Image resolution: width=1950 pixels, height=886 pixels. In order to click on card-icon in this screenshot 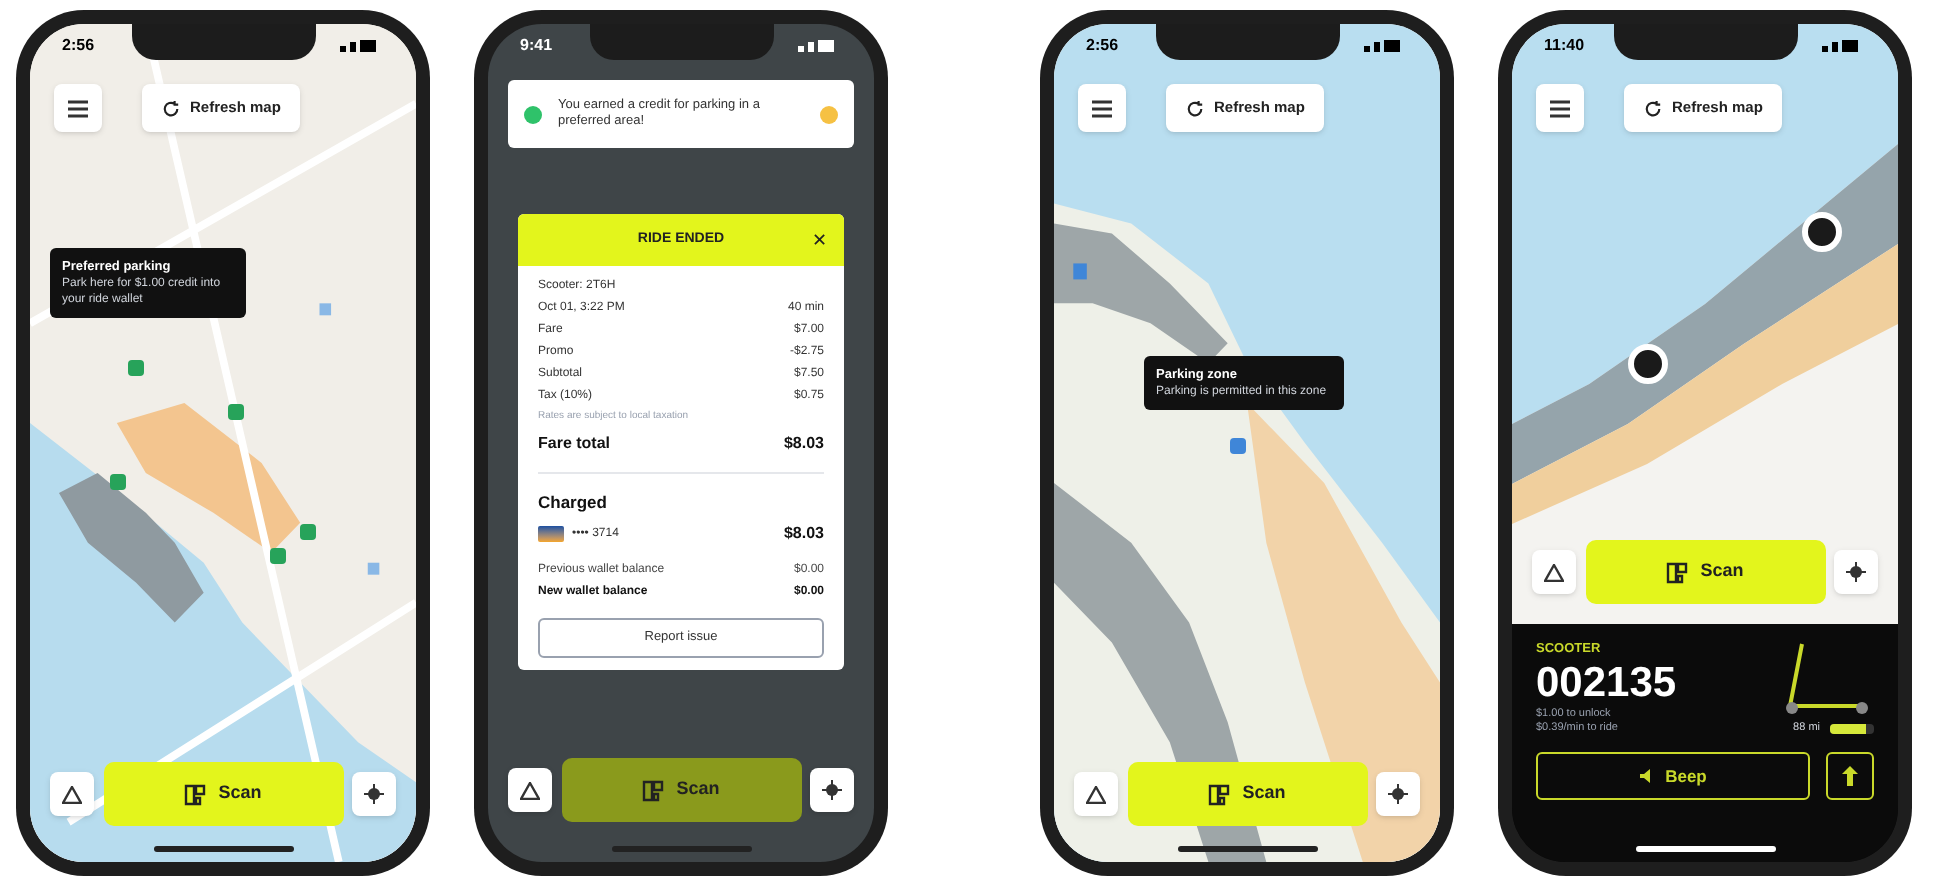, I will do `click(551, 534)`.